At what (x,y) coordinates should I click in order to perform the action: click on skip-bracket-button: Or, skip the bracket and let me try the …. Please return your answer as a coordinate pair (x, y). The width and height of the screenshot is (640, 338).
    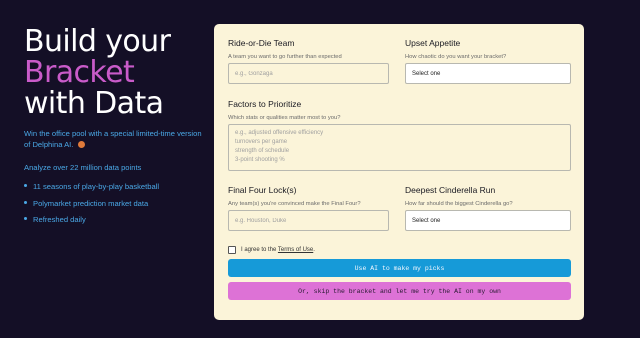
    Looking at the image, I should click on (399, 291).